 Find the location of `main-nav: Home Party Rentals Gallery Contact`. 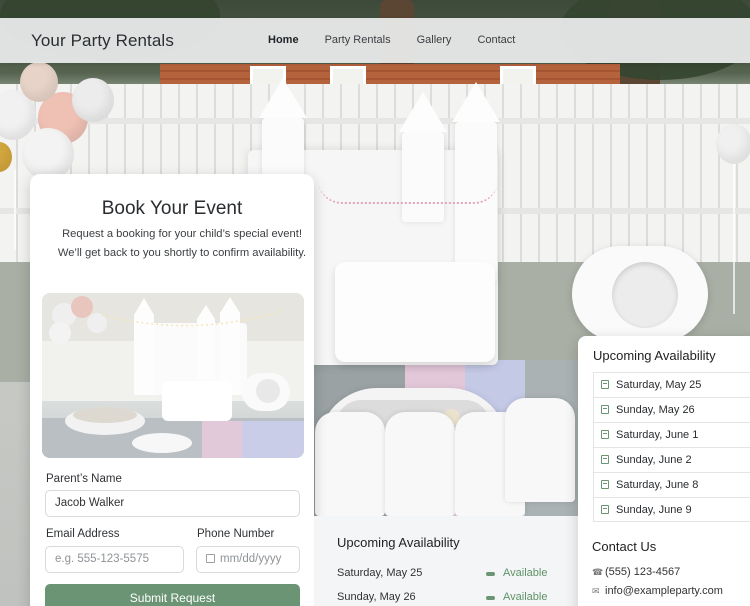

main-nav: Home Party Rentals Gallery Contact is located at coordinates (404, 40).